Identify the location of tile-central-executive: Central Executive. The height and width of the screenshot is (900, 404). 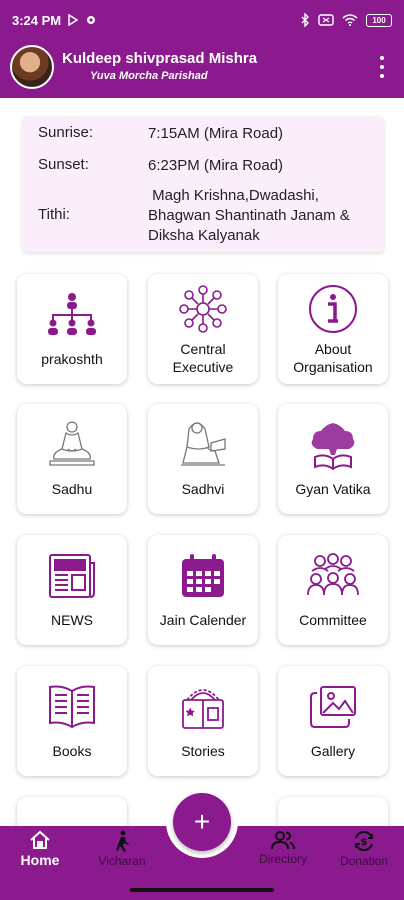
(203, 329).